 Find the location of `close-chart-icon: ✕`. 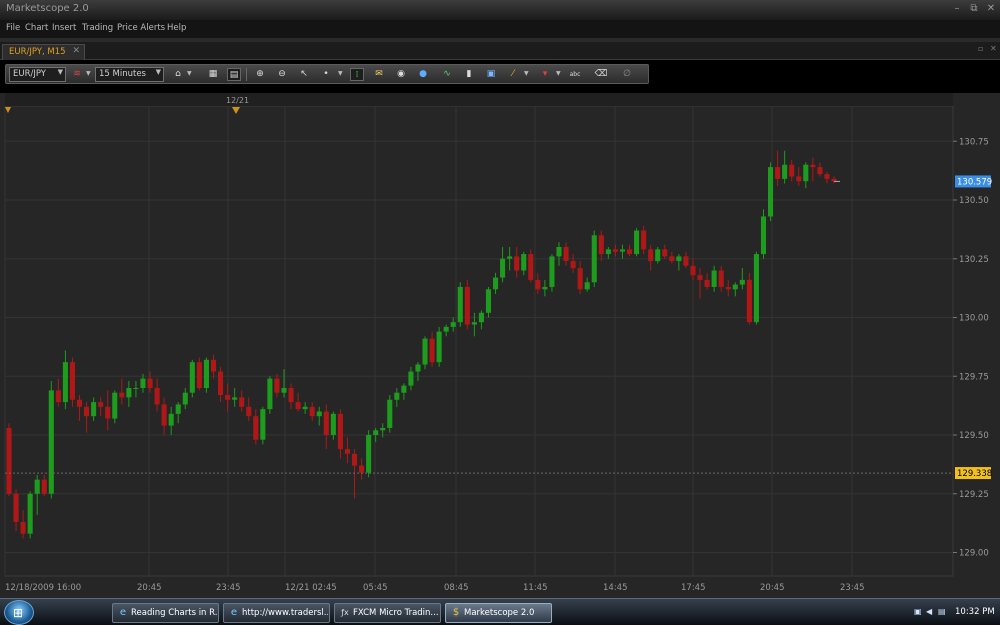

close-chart-icon: ✕ is located at coordinates (993, 48).